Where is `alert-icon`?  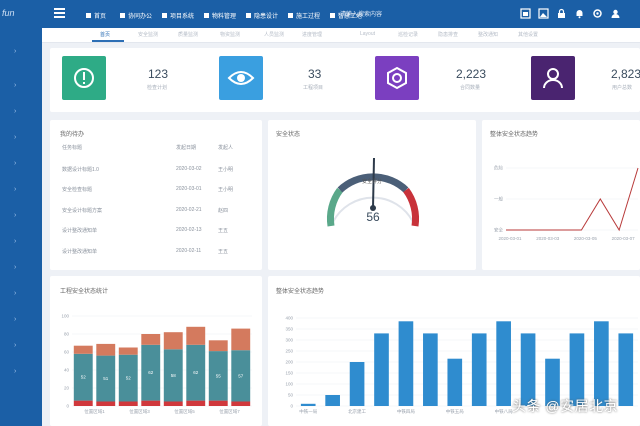 alert-icon is located at coordinates (84, 78).